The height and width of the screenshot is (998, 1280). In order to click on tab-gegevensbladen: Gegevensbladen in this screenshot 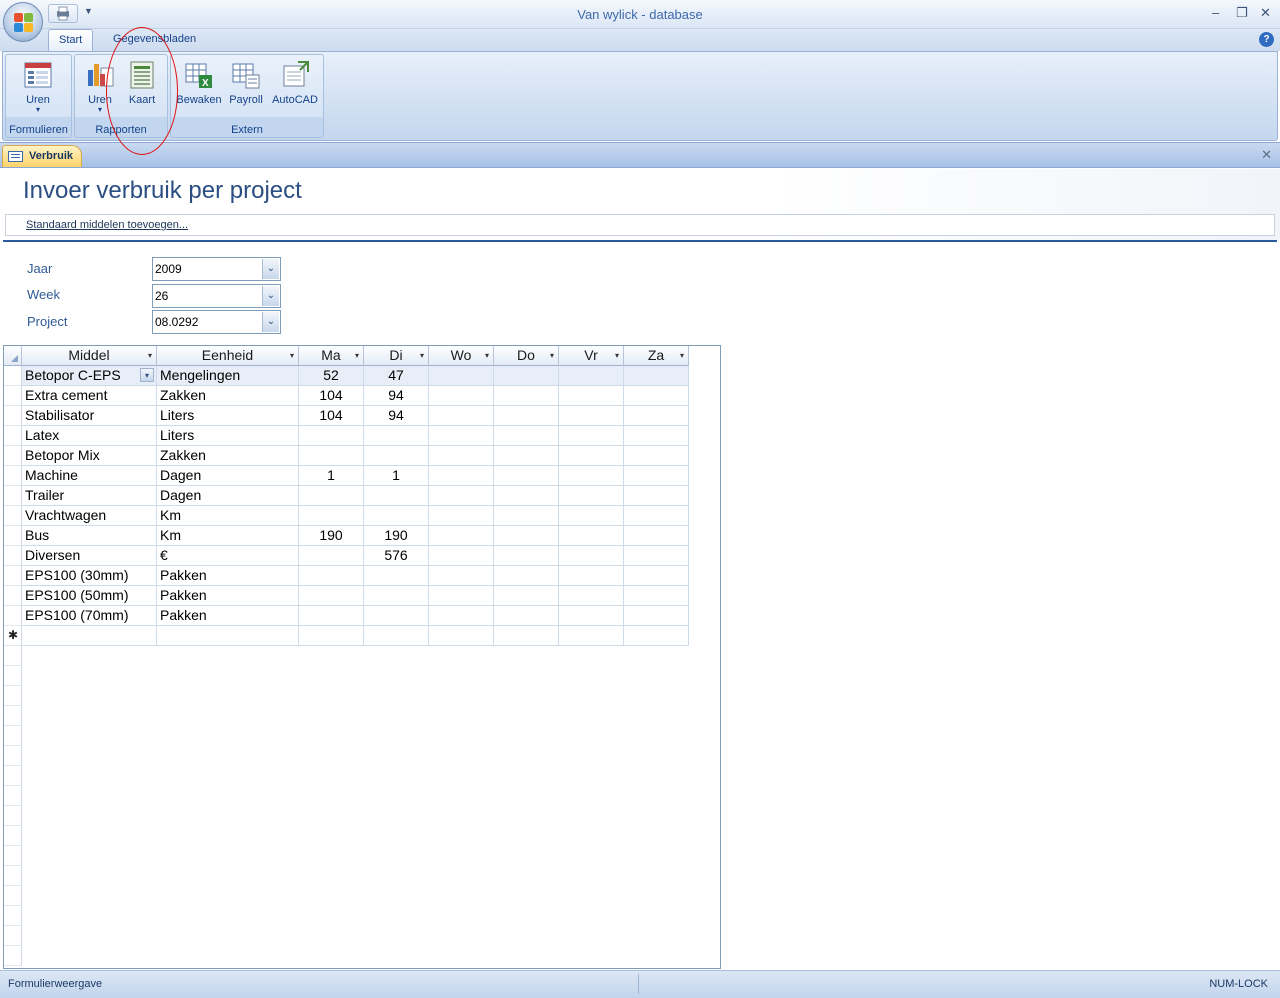, I will do `click(154, 40)`.